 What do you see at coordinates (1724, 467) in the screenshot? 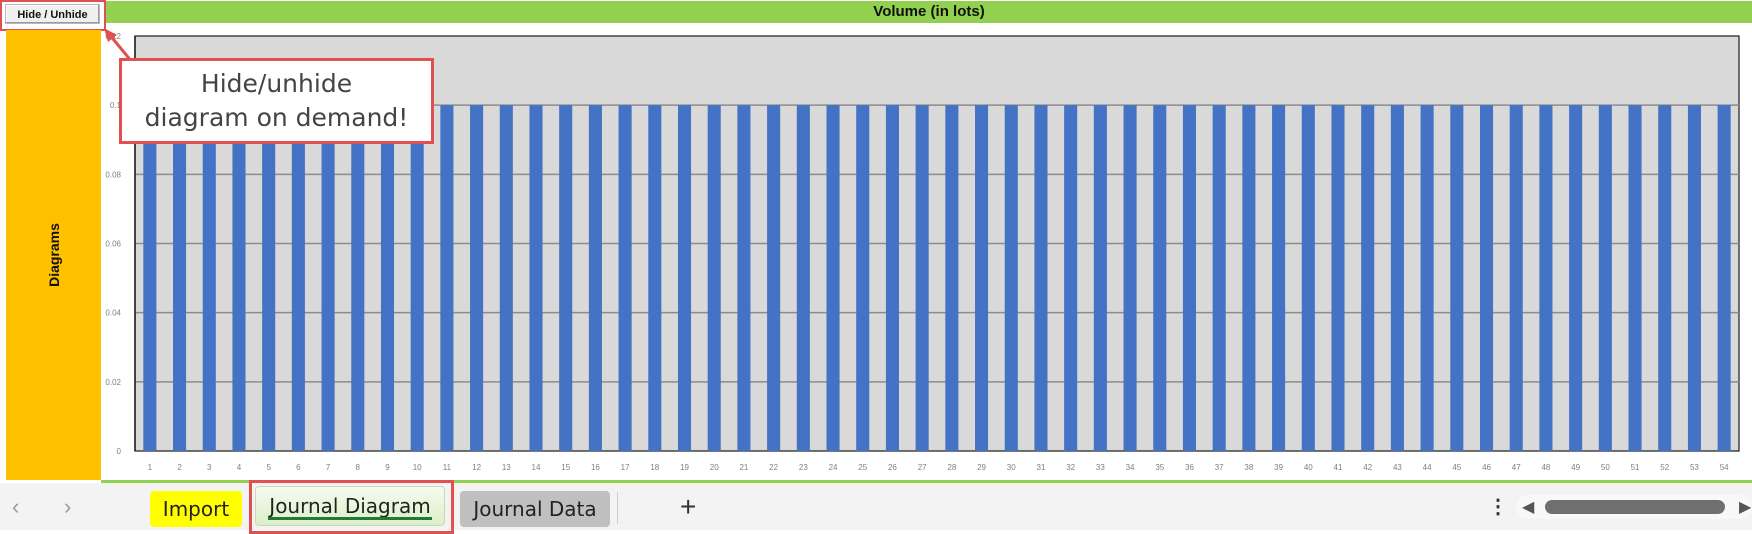
I see `x-tick-label: 54` at bounding box center [1724, 467].